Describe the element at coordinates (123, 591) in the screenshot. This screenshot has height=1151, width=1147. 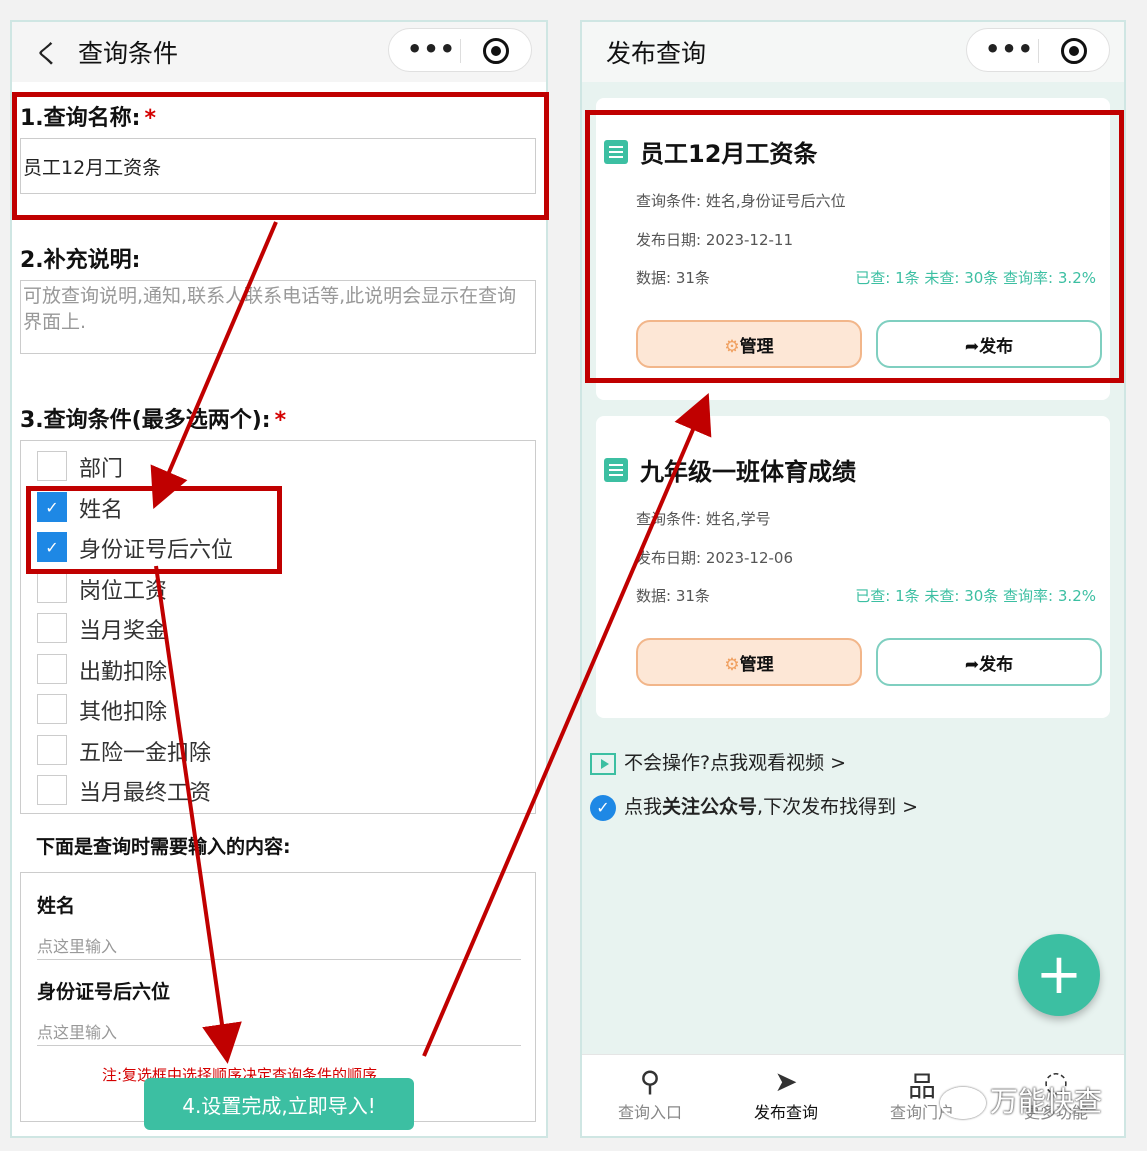
I see `condition-label: 岗位工资` at that location.